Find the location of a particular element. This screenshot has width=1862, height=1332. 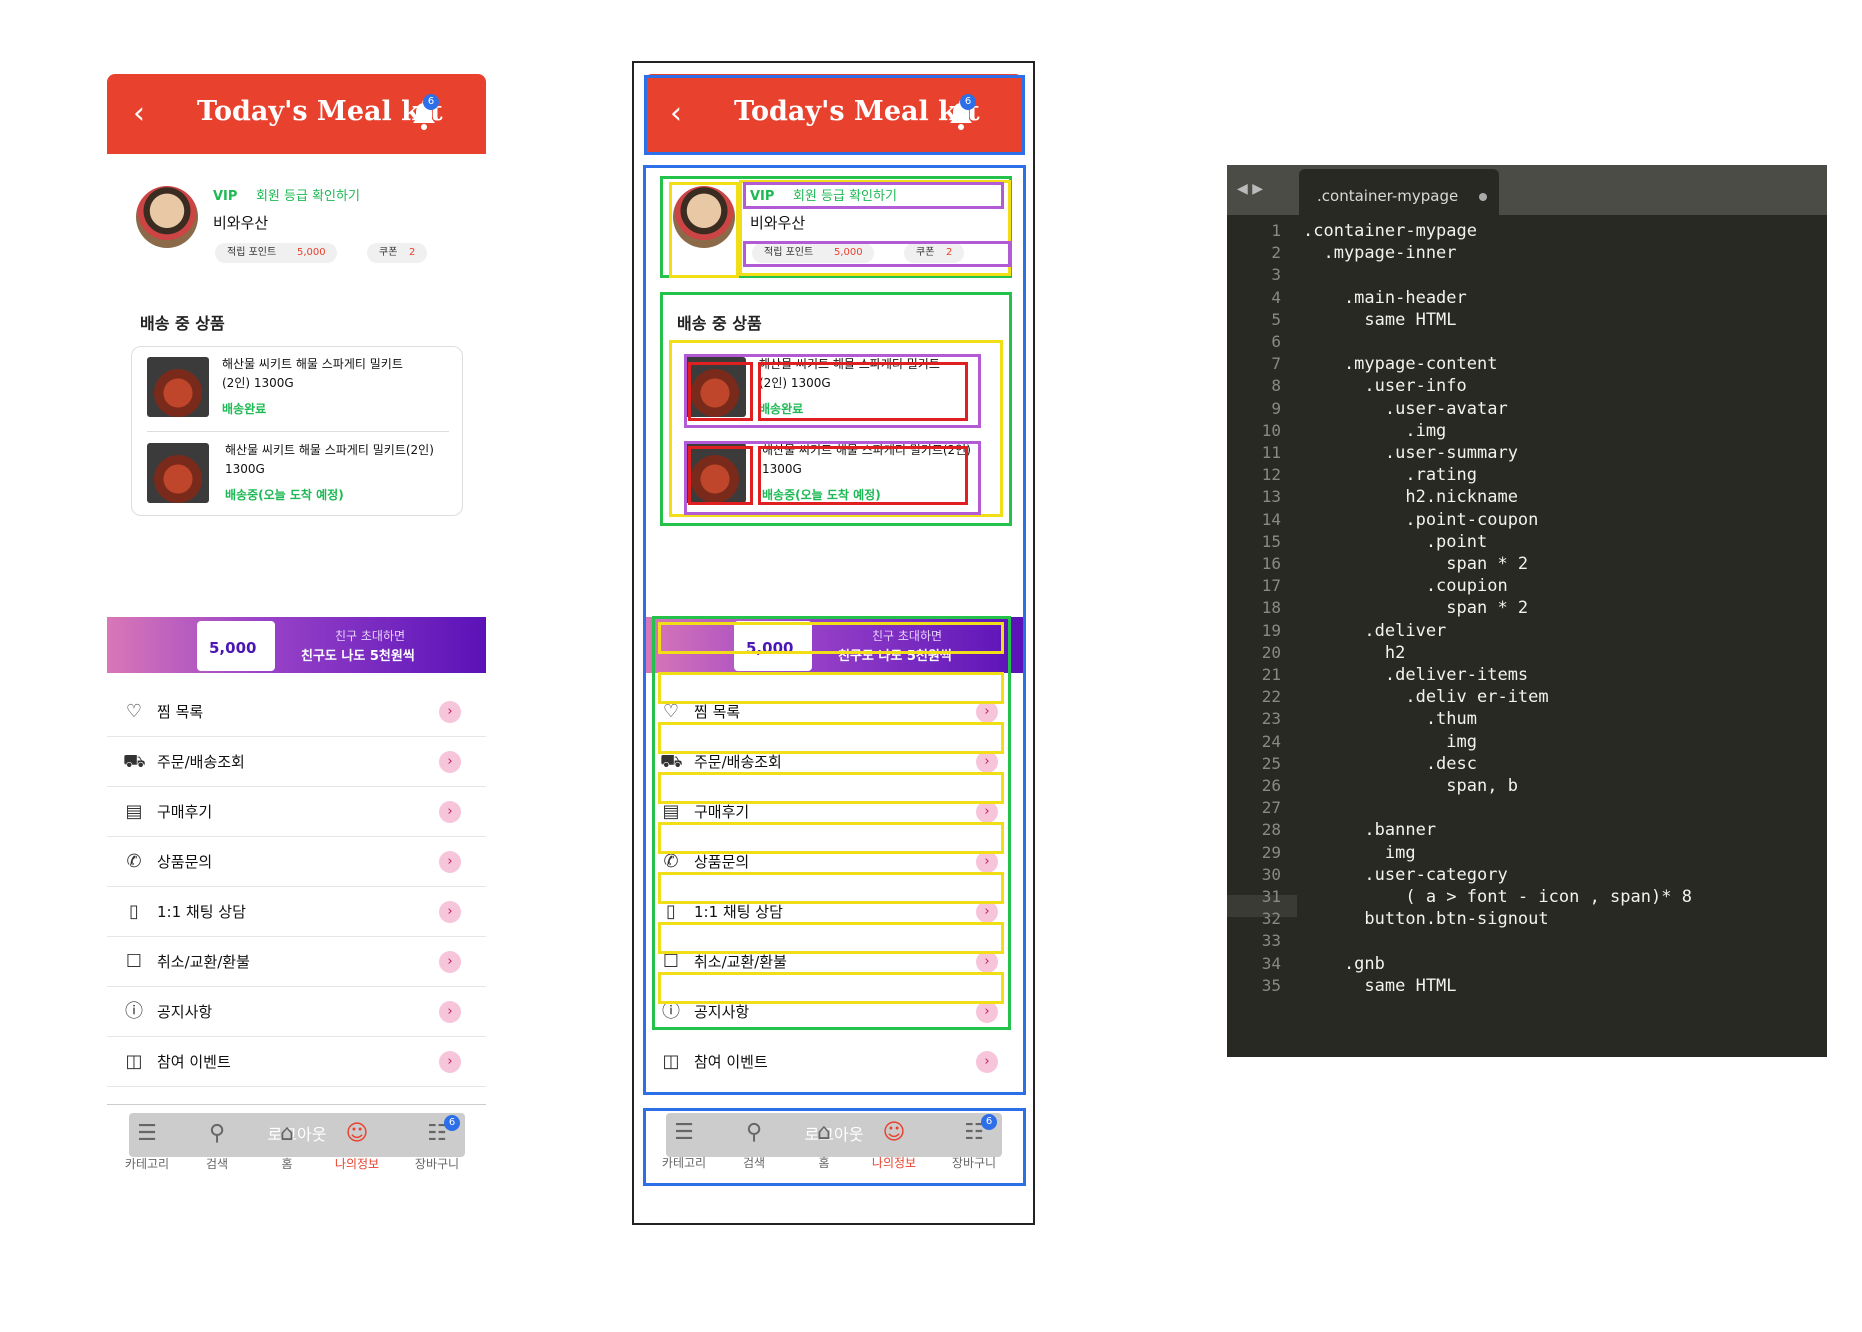

delivery-status: 배송중(오늘 도착 예정) is located at coordinates (284, 495).